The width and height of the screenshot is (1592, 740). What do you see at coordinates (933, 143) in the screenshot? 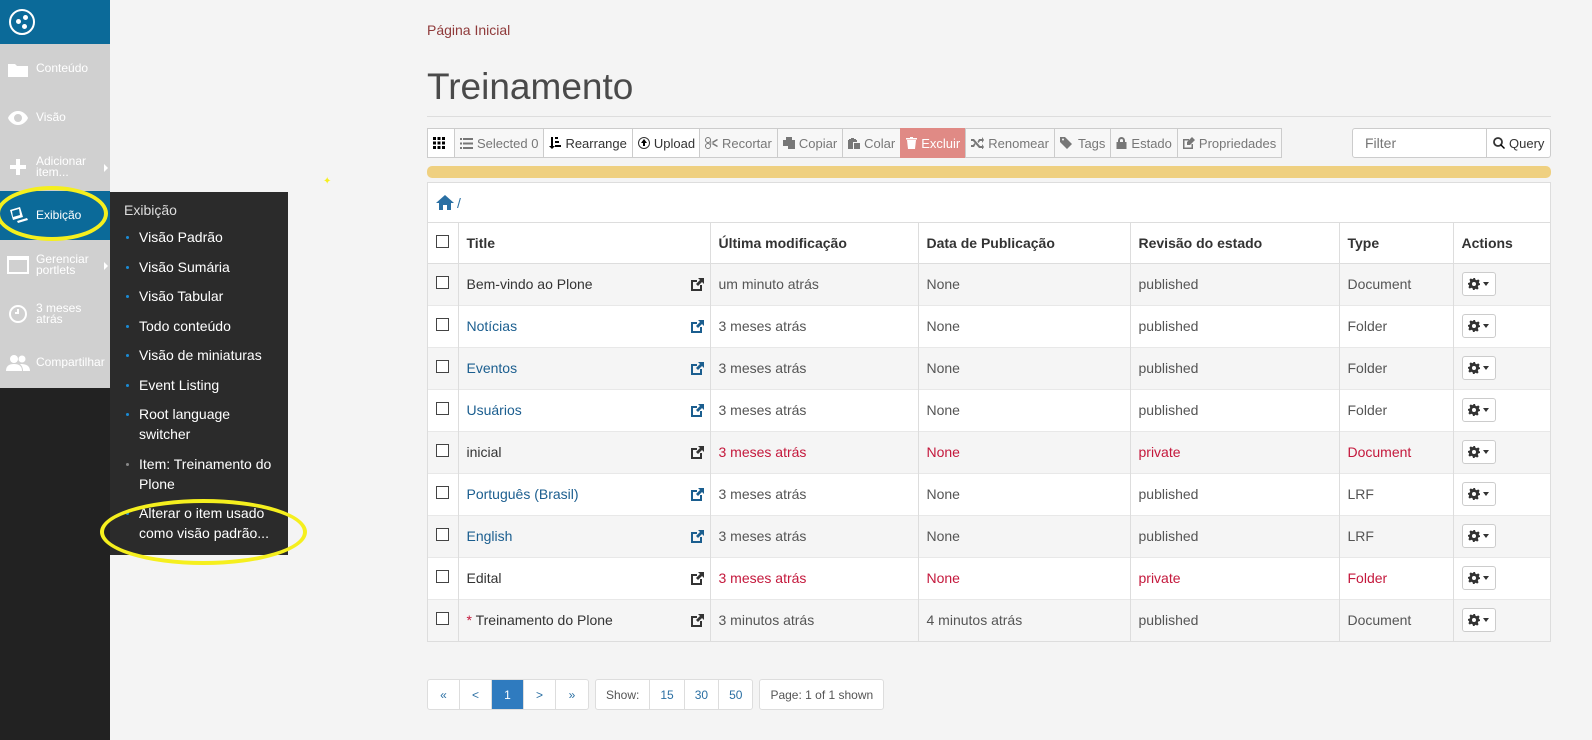
I see `delete-button: Excluir` at bounding box center [933, 143].